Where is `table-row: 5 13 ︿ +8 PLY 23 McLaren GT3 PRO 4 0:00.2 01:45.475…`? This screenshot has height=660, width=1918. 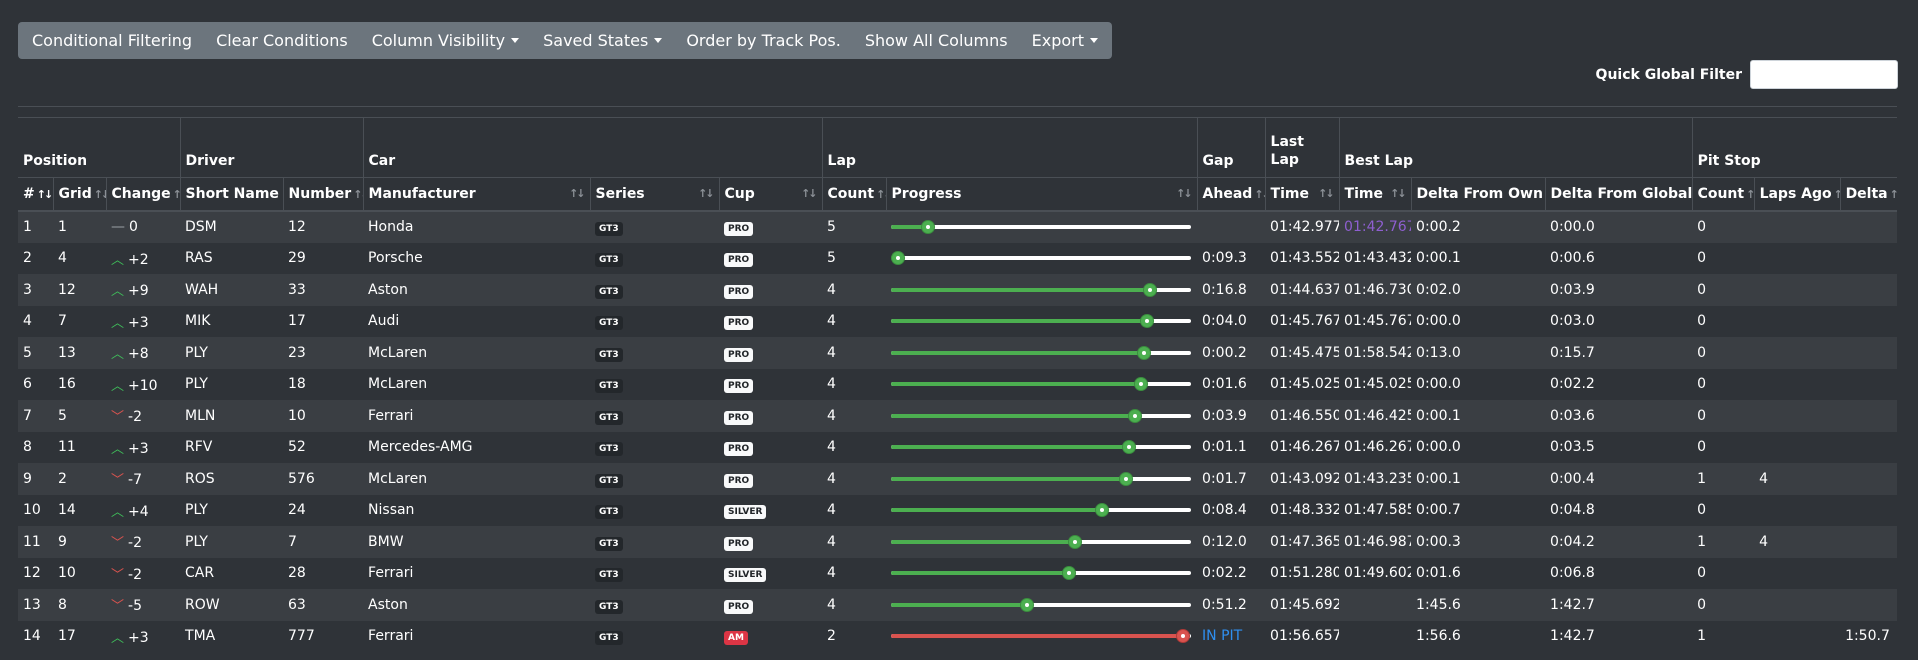
table-row: 5 13 ︿ +8 PLY 23 McLaren GT3 PRO 4 0:00.2 01:45.475… is located at coordinates (958, 353).